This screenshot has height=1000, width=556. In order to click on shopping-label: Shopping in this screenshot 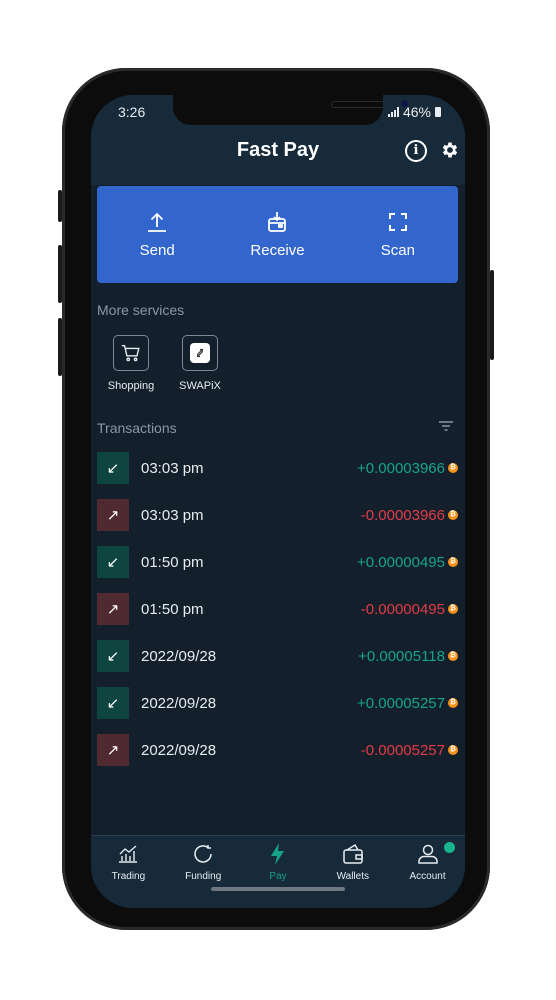, I will do `click(131, 386)`.